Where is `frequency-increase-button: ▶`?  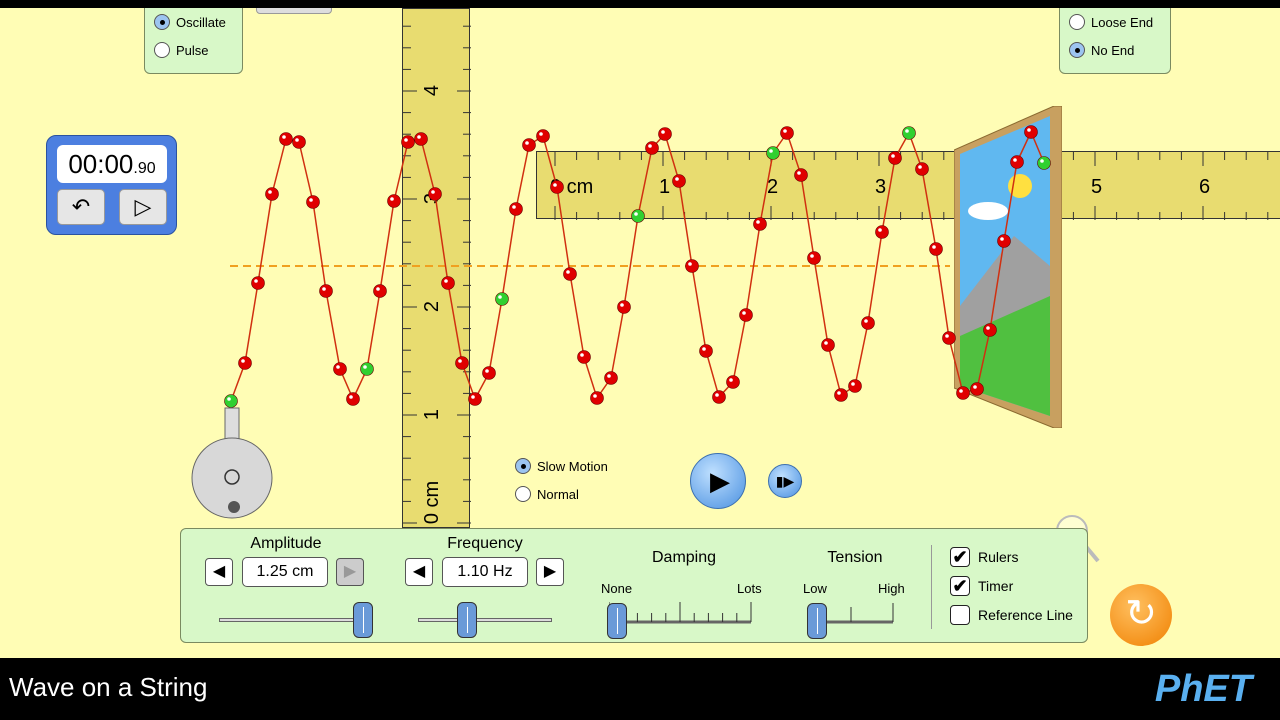 frequency-increase-button: ▶ is located at coordinates (550, 572).